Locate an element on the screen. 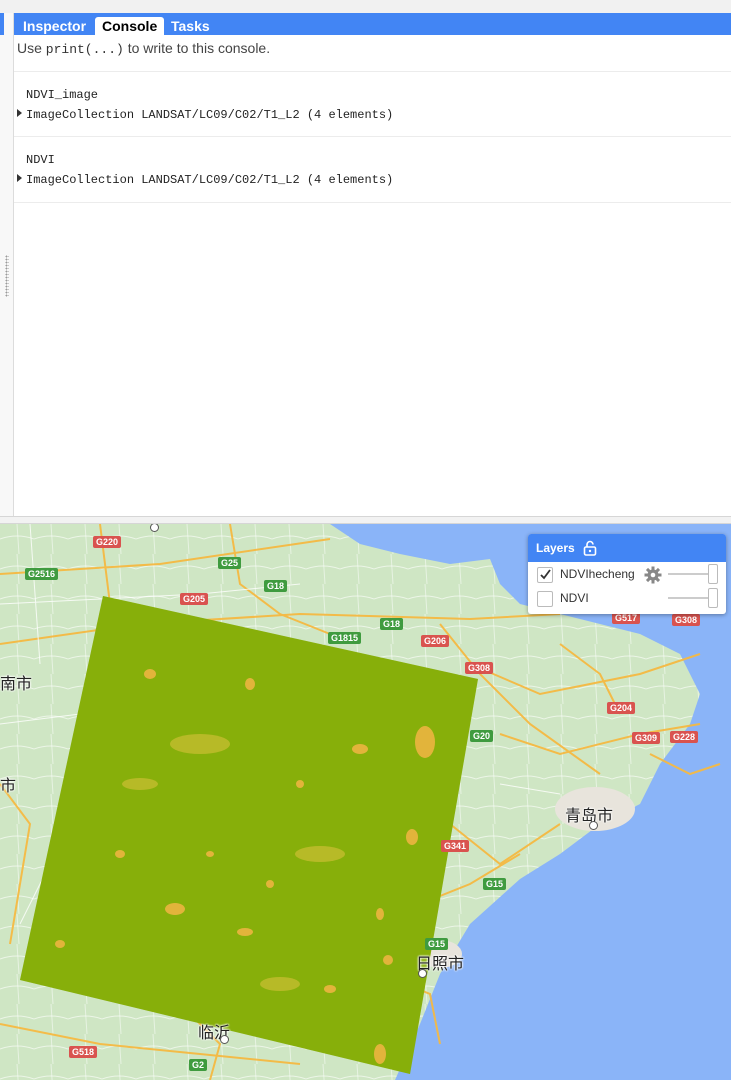  road-shield: G25 is located at coordinates (230, 563).